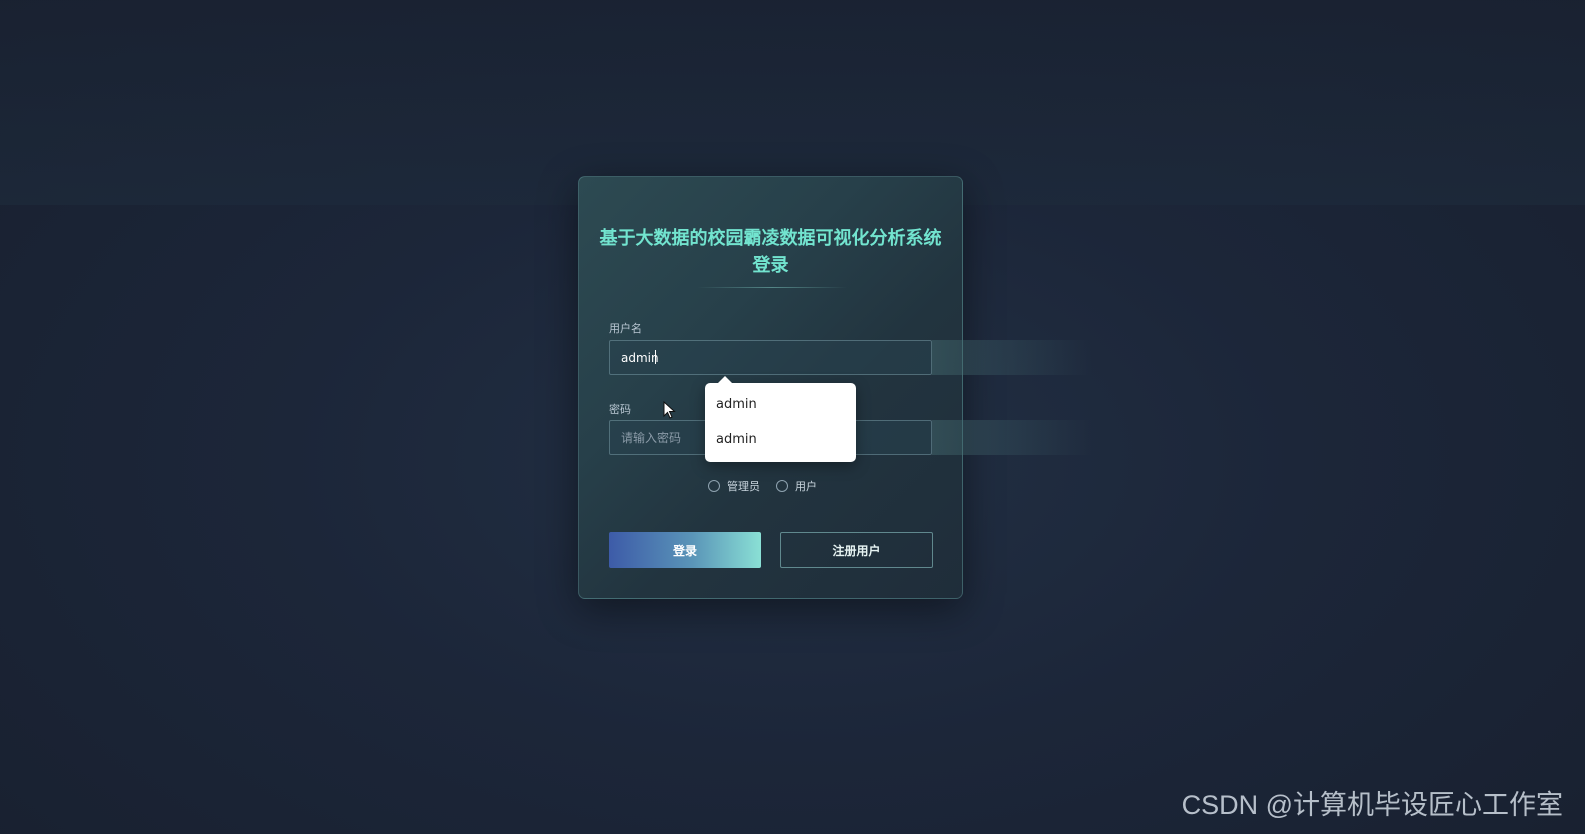  I want to click on role-label-admin: 管理员, so click(743, 486).